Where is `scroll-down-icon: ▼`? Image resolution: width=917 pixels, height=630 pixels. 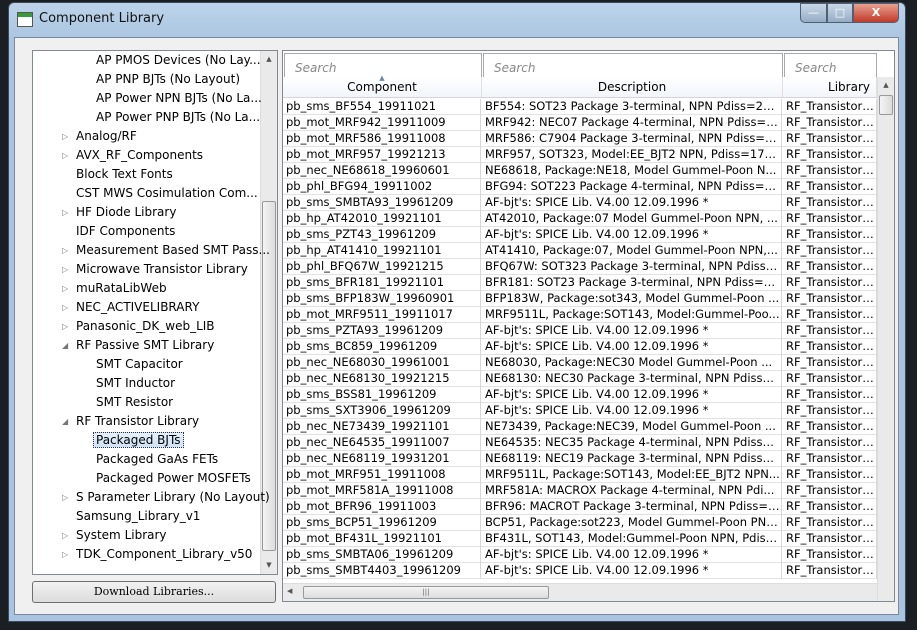
scroll-down-icon: ▼ is located at coordinates (269, 565).